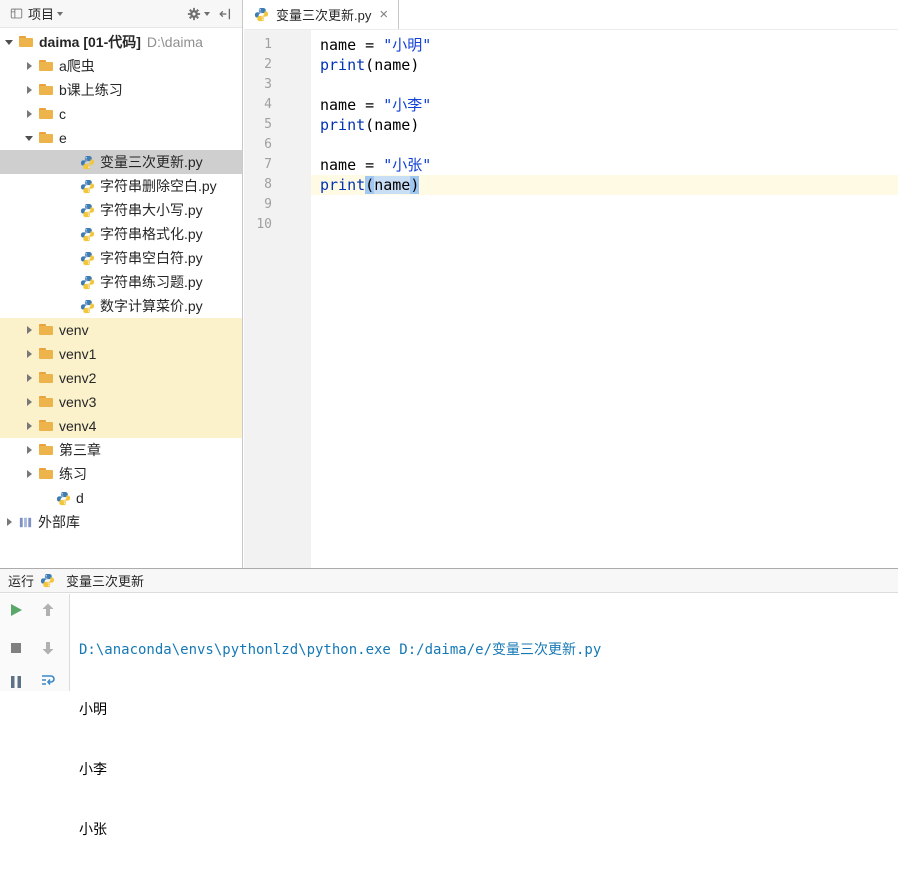 The height and width of the screenshot is (880, 898). I want to click on tree-item-path: D:\daima, so click(174, 42).